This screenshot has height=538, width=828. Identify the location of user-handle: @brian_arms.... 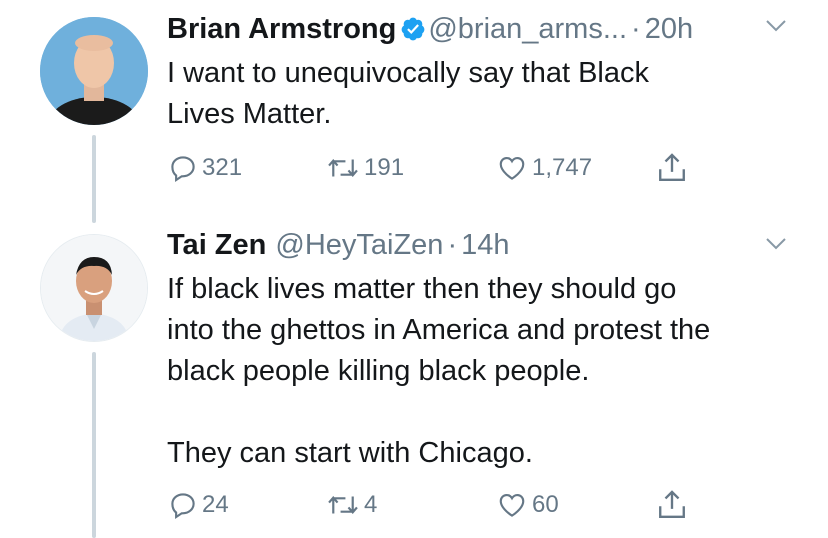
(527, 29).